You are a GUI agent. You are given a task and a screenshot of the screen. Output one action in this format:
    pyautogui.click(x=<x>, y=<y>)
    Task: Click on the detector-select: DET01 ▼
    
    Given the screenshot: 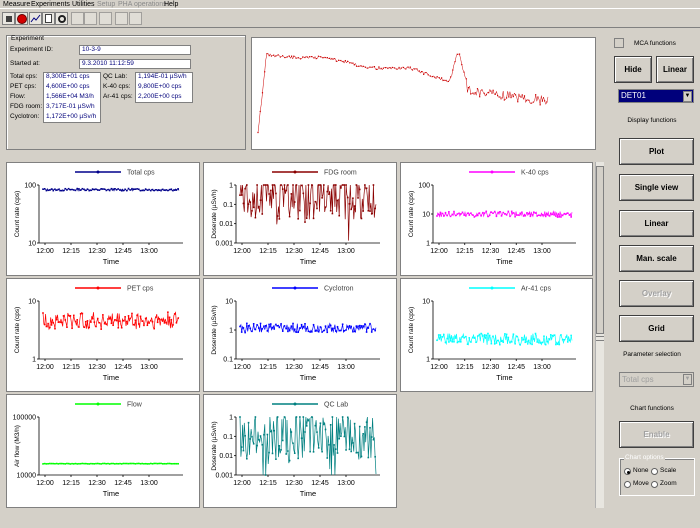 What is the action you would take?
    pyautogui.click(x=656, y=96)
    